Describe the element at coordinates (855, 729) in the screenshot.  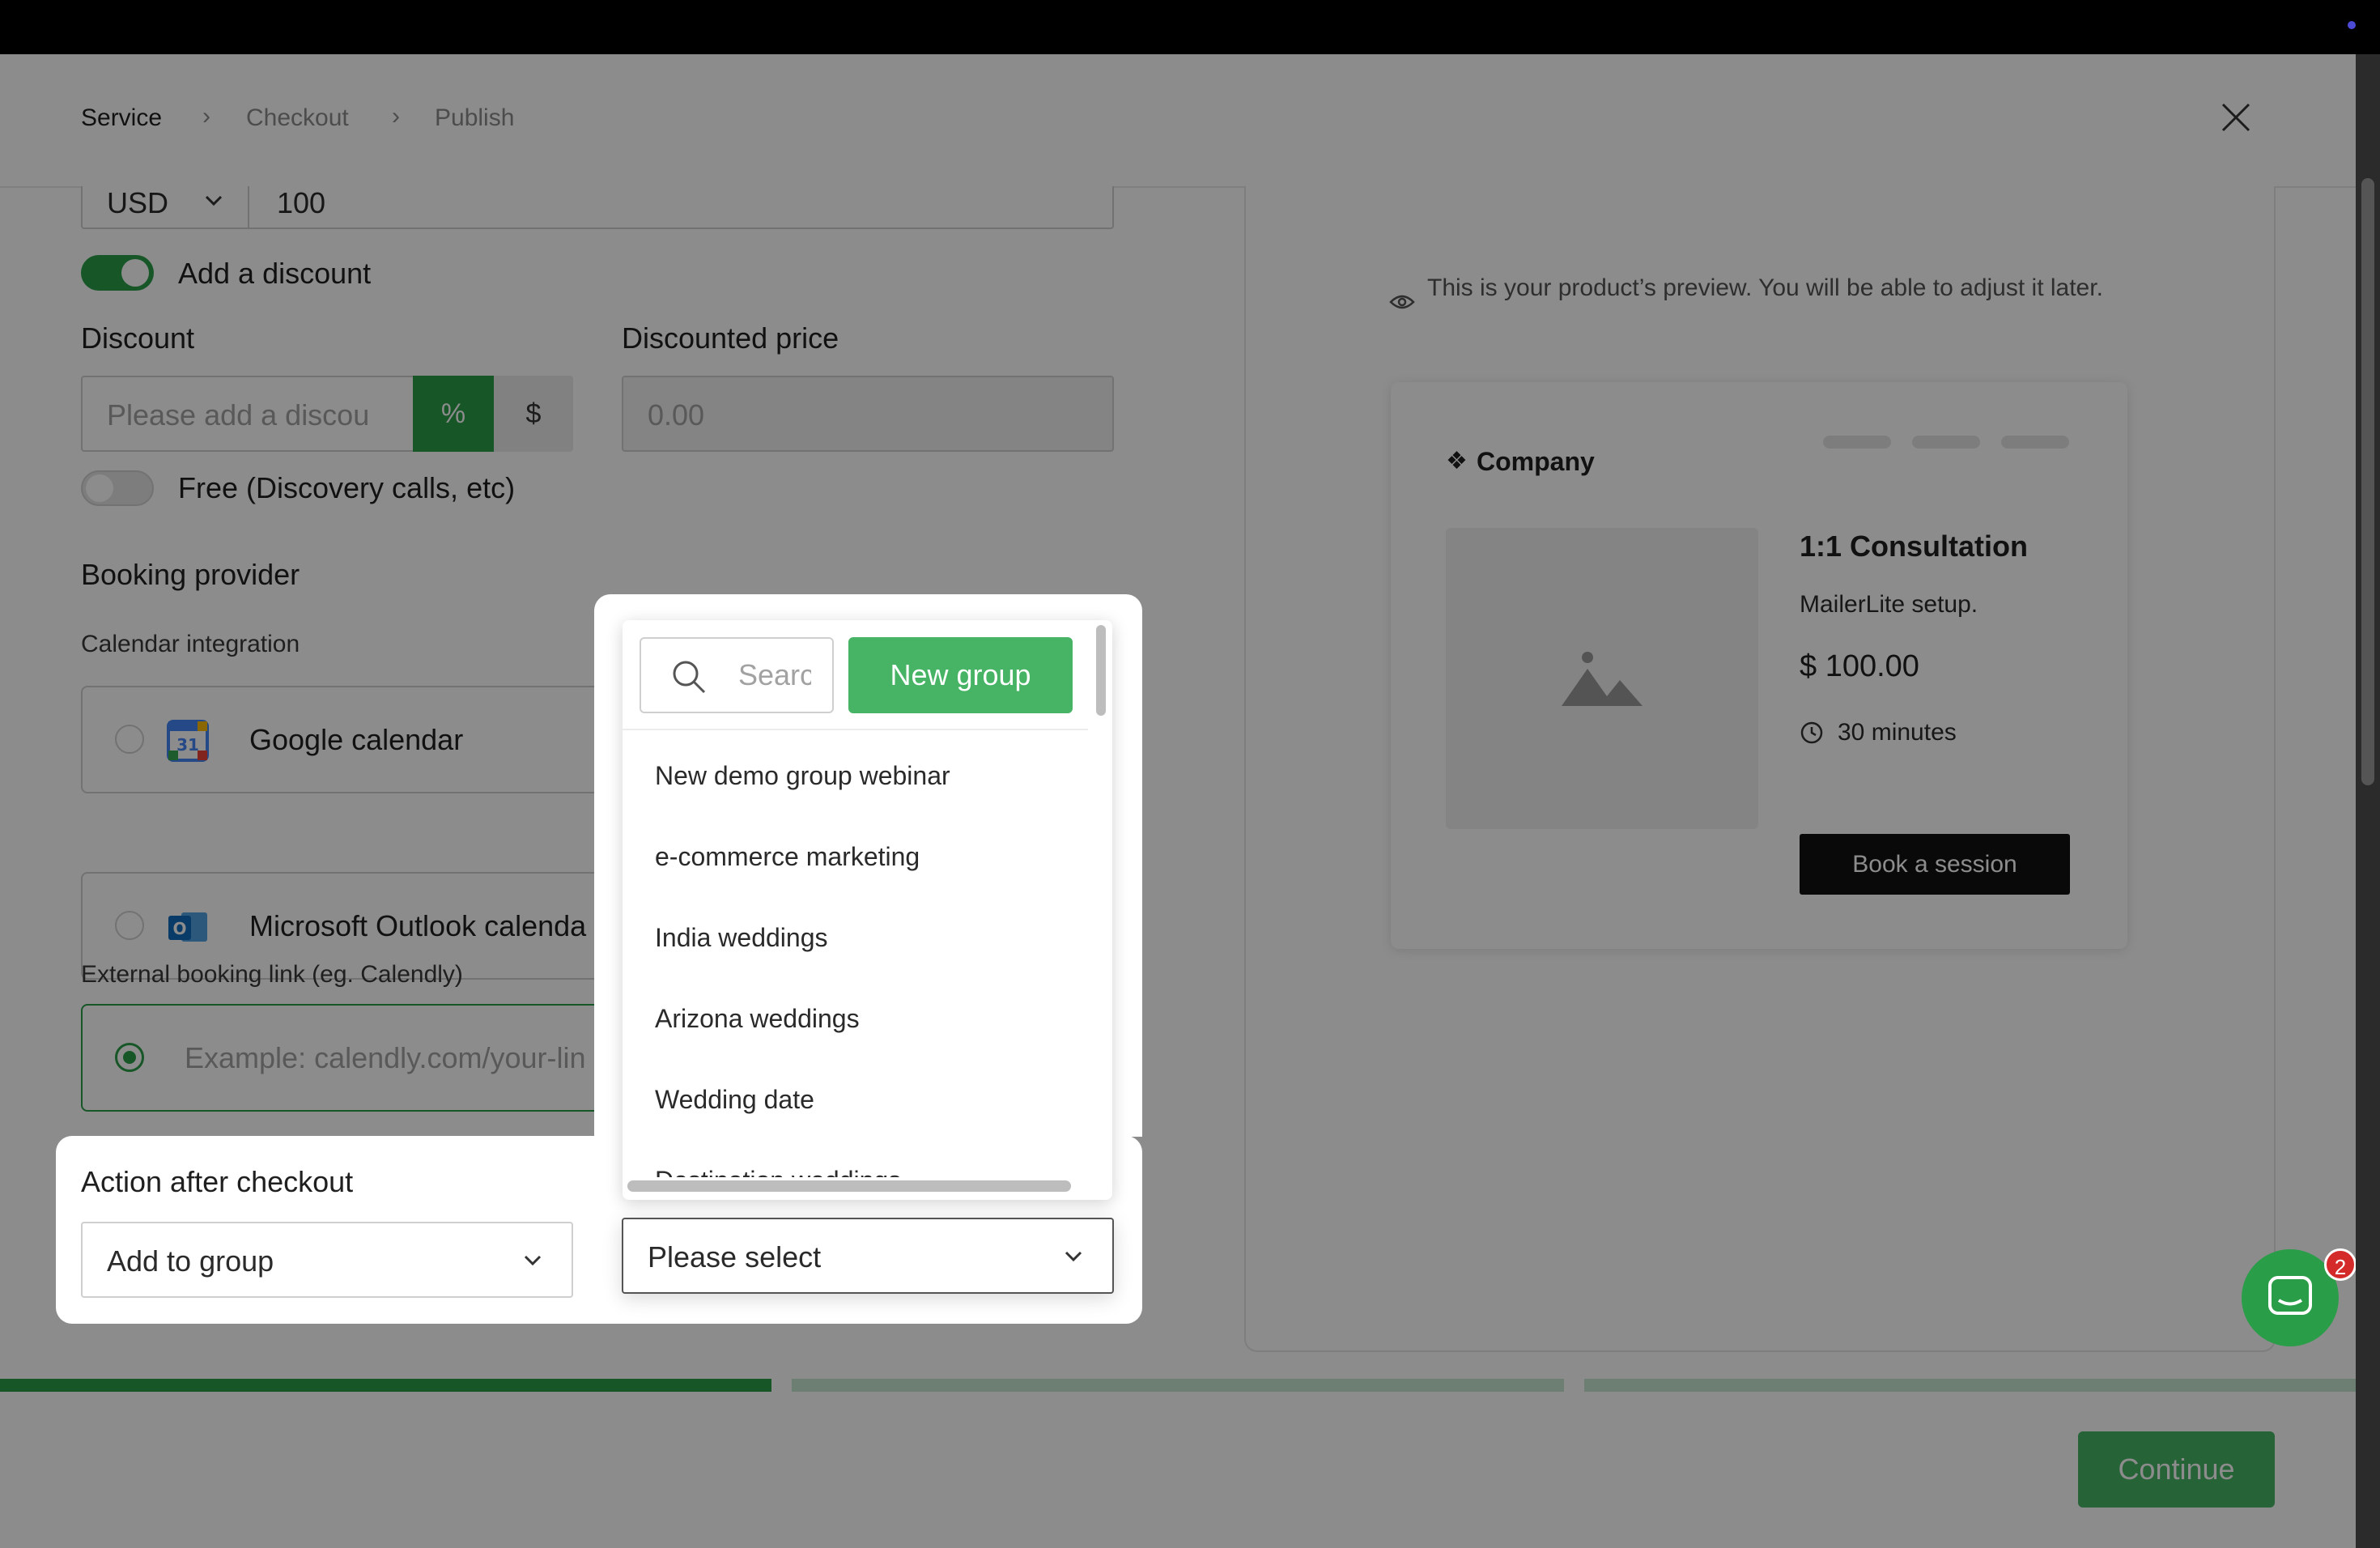
I see `dropdown-divider` at that location.